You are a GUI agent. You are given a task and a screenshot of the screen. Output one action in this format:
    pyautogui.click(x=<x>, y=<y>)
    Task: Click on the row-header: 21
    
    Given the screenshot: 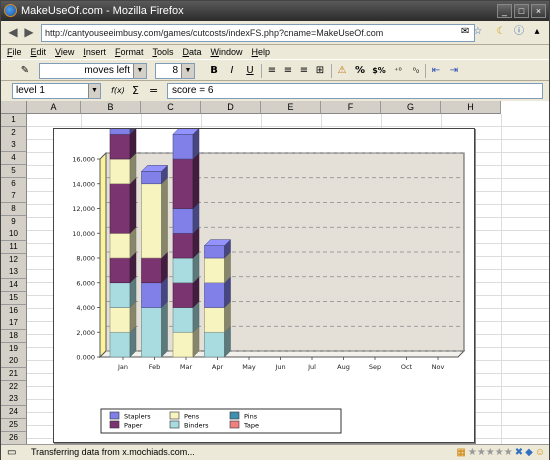 What is the action you would take?
    pyautogui.click(x=14, y=374)
    